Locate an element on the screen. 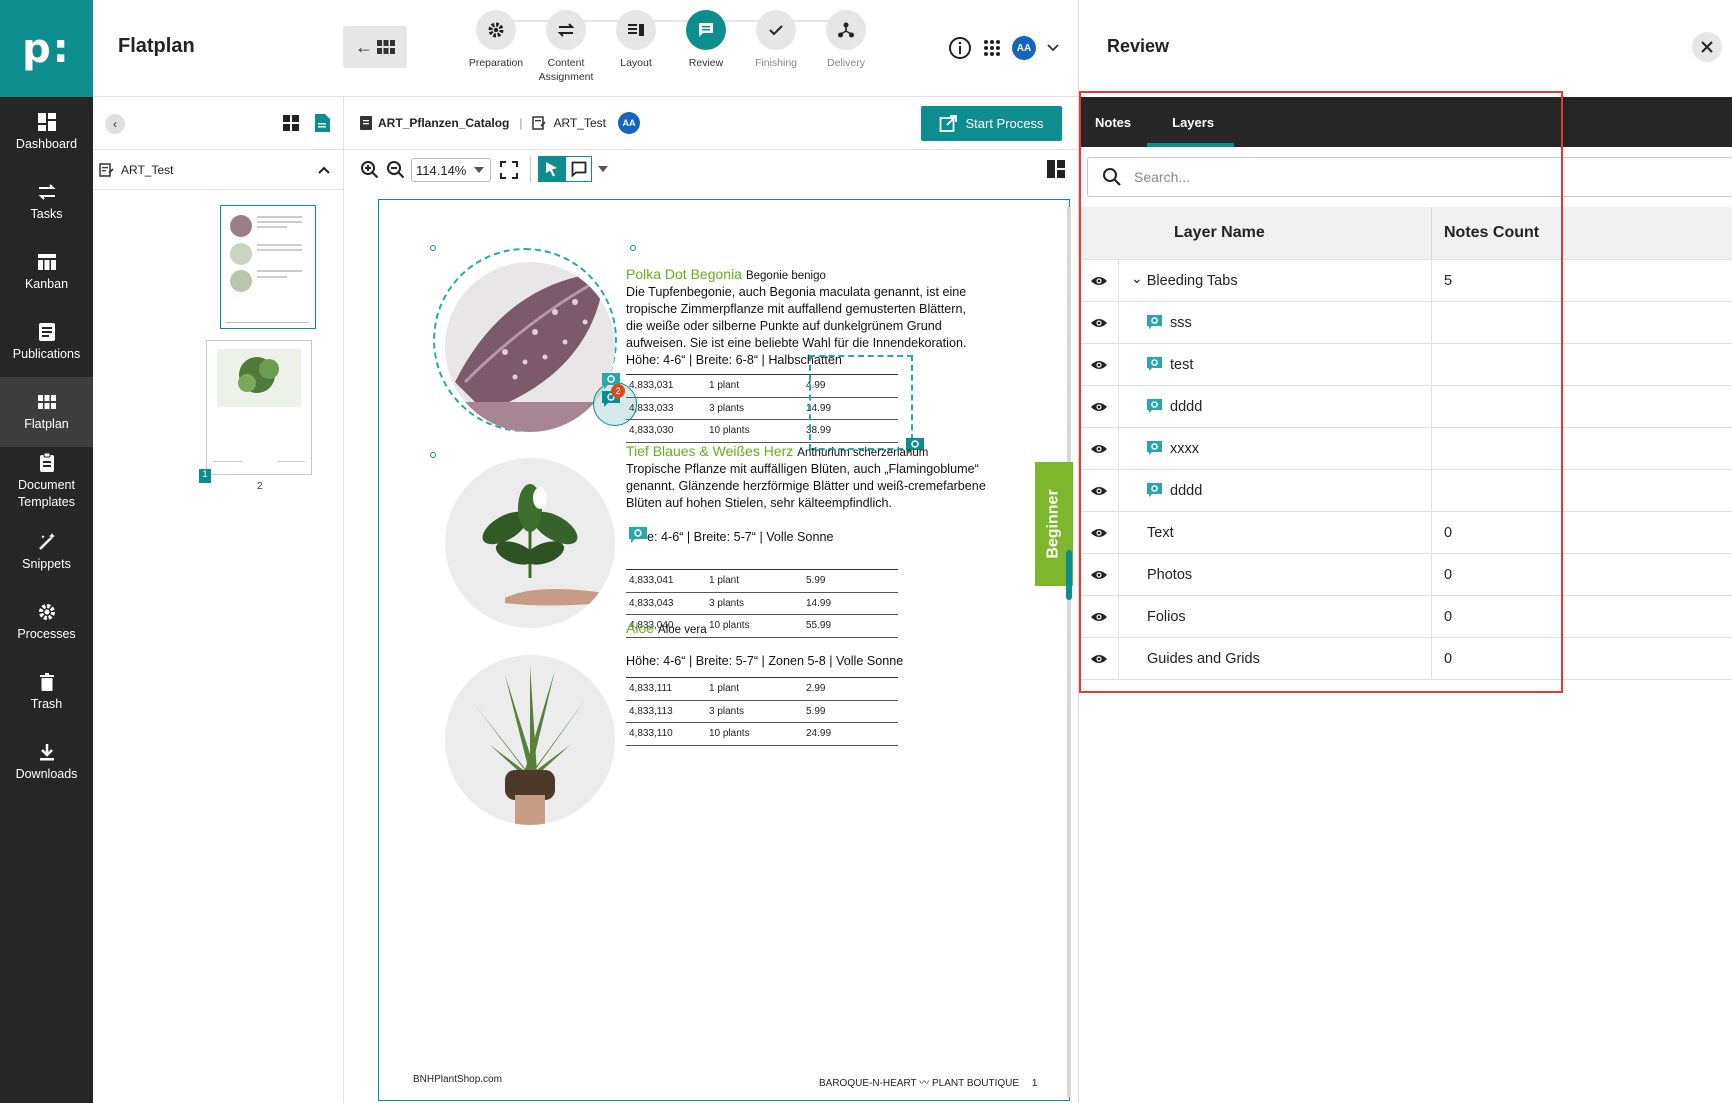 The width and height of the screenshot is (1732, 1103). single-page-icon is located at coordinates (322, 123).